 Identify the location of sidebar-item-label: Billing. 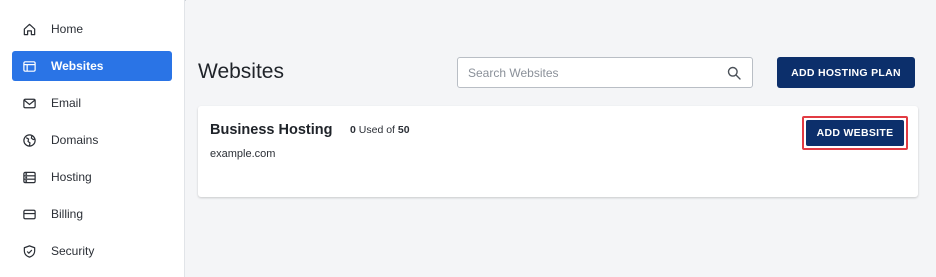
(67, 214).